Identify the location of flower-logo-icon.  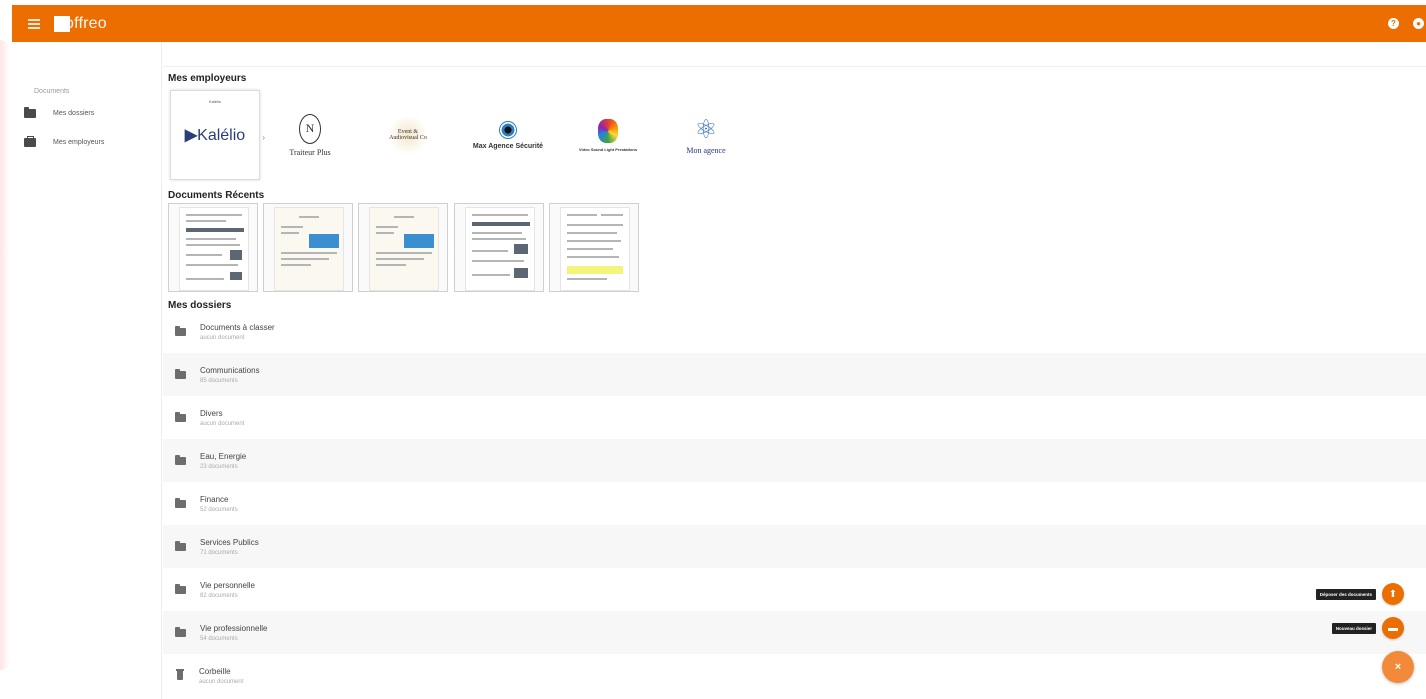
(608, 130).